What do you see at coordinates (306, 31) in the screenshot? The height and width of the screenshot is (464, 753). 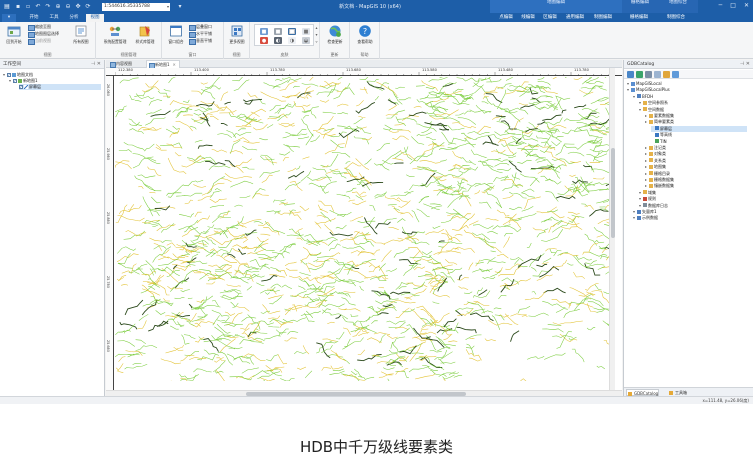 I see `skin-option-light: ■` at bounding box center [306, 31].